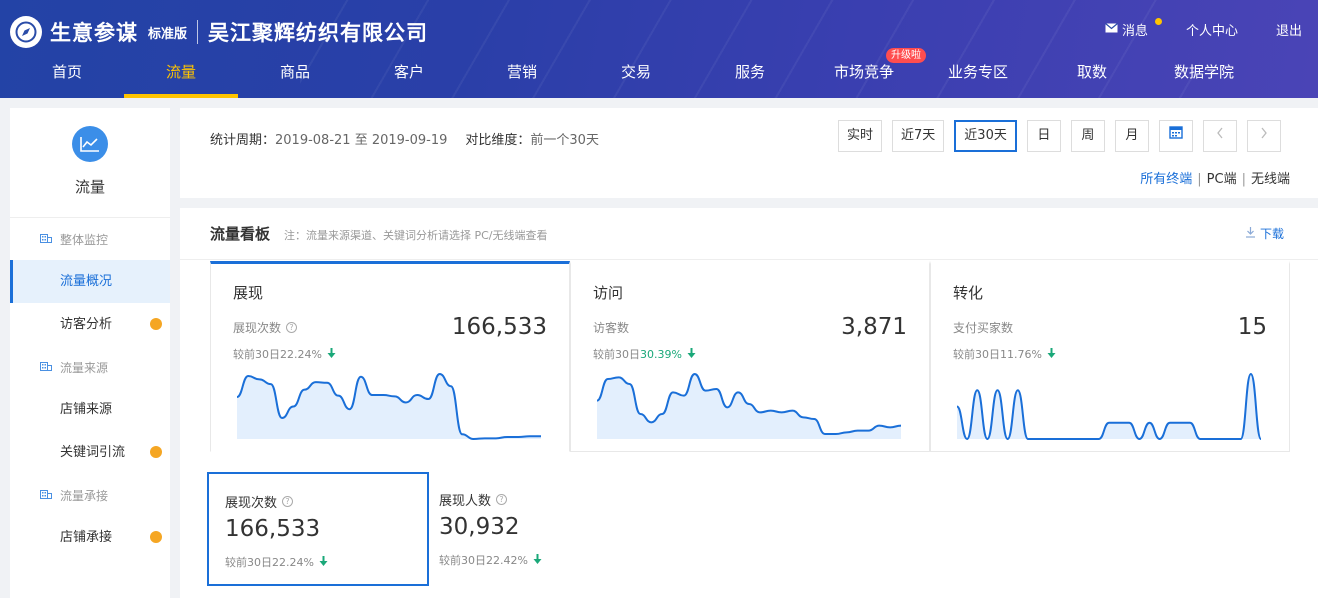 Image resolution: width=1318 pixels, height=598 pixels. What do you see at coordinates (219, 32) in the screenshot?
I see `brand: 生意参谋 标准版 吴江聚辉纺织有限公司` at bounding box center [219, 32].